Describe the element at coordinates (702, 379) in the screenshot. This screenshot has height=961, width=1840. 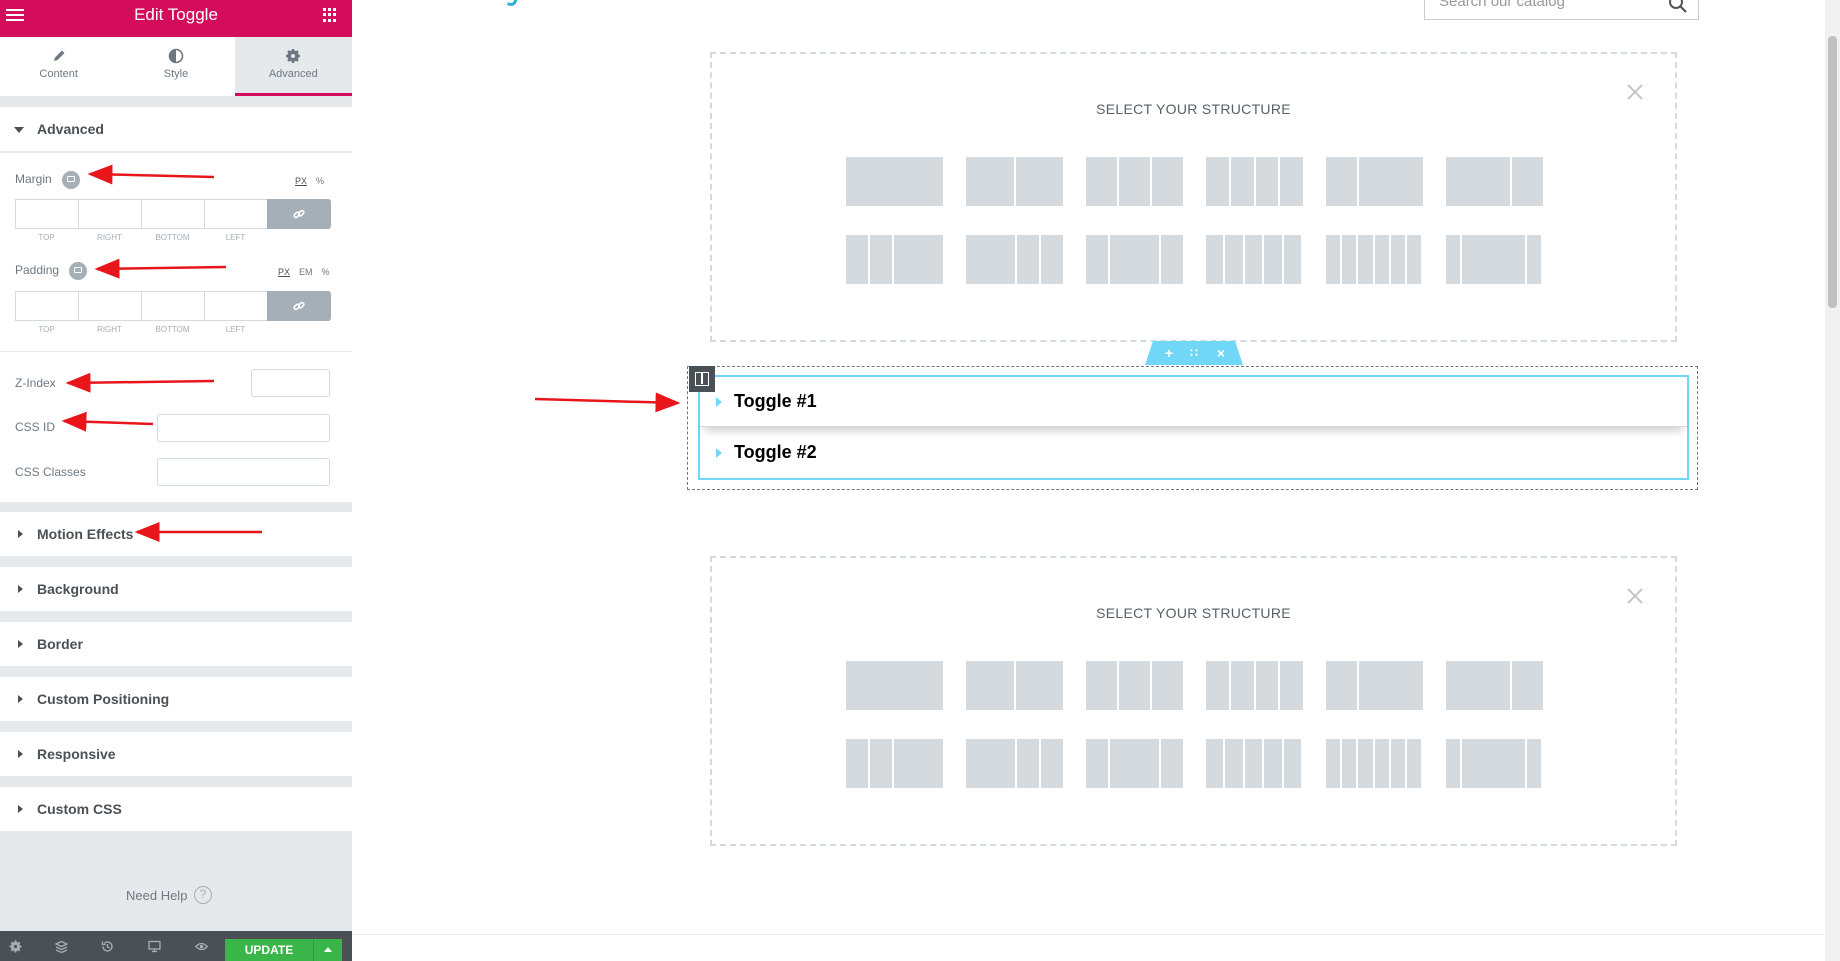
I see `edit-widget-button` at that location.